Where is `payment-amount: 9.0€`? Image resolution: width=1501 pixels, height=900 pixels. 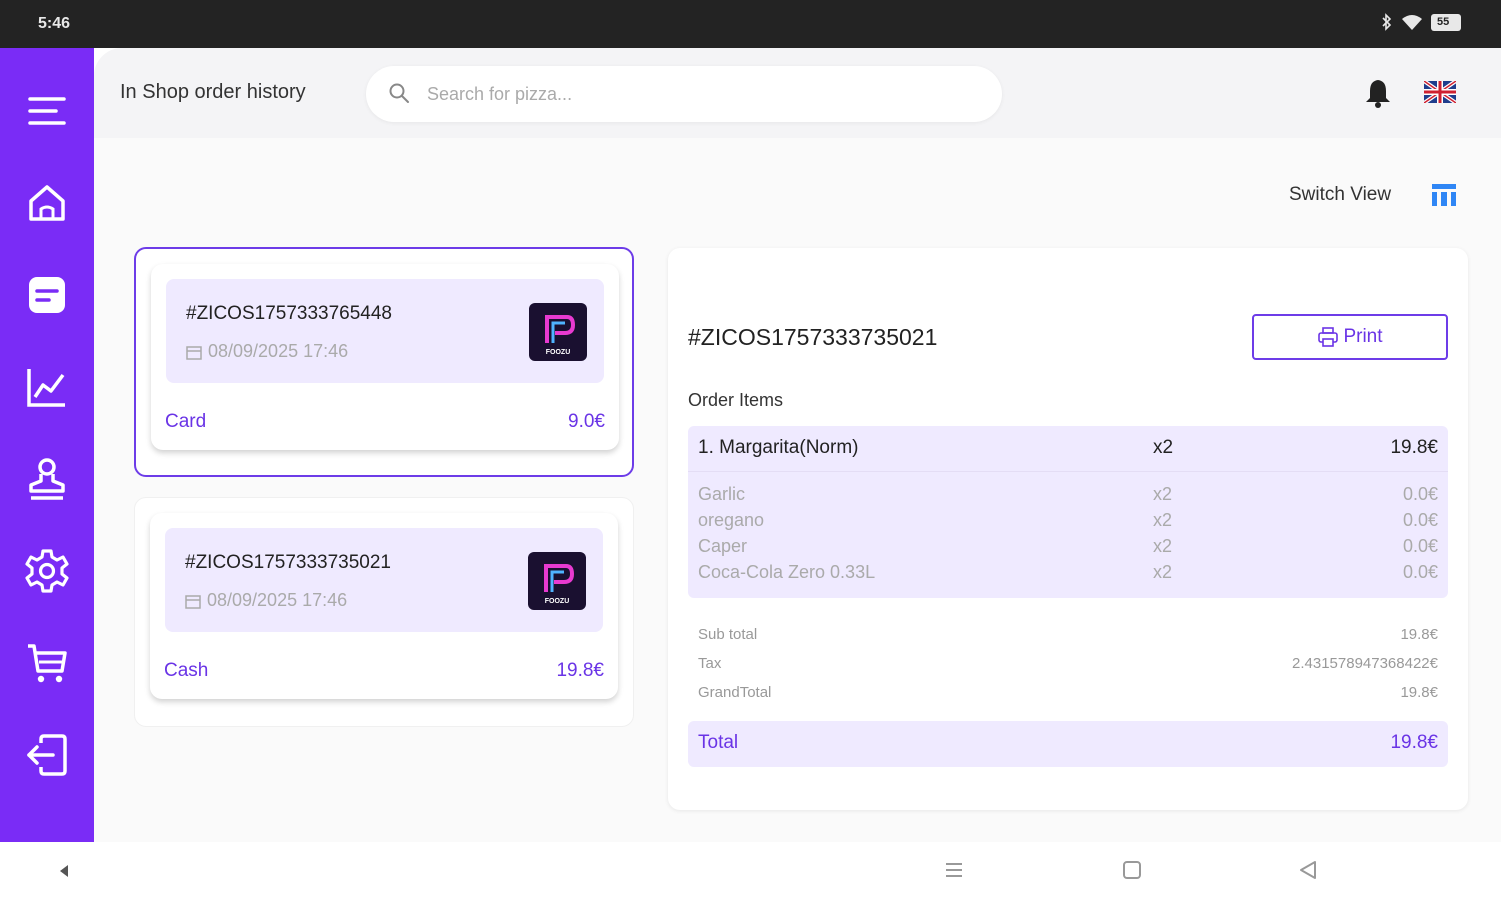
payment-amount: 9.0€ is located at coordinates (586, 421).